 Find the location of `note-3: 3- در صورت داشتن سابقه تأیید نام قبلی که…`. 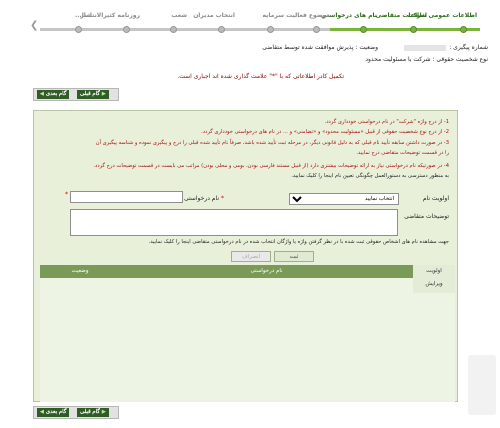

note-3: 3- در صورت داشتن سابقه تأیید نام قبلی که… is located at coordinates (272, 143).